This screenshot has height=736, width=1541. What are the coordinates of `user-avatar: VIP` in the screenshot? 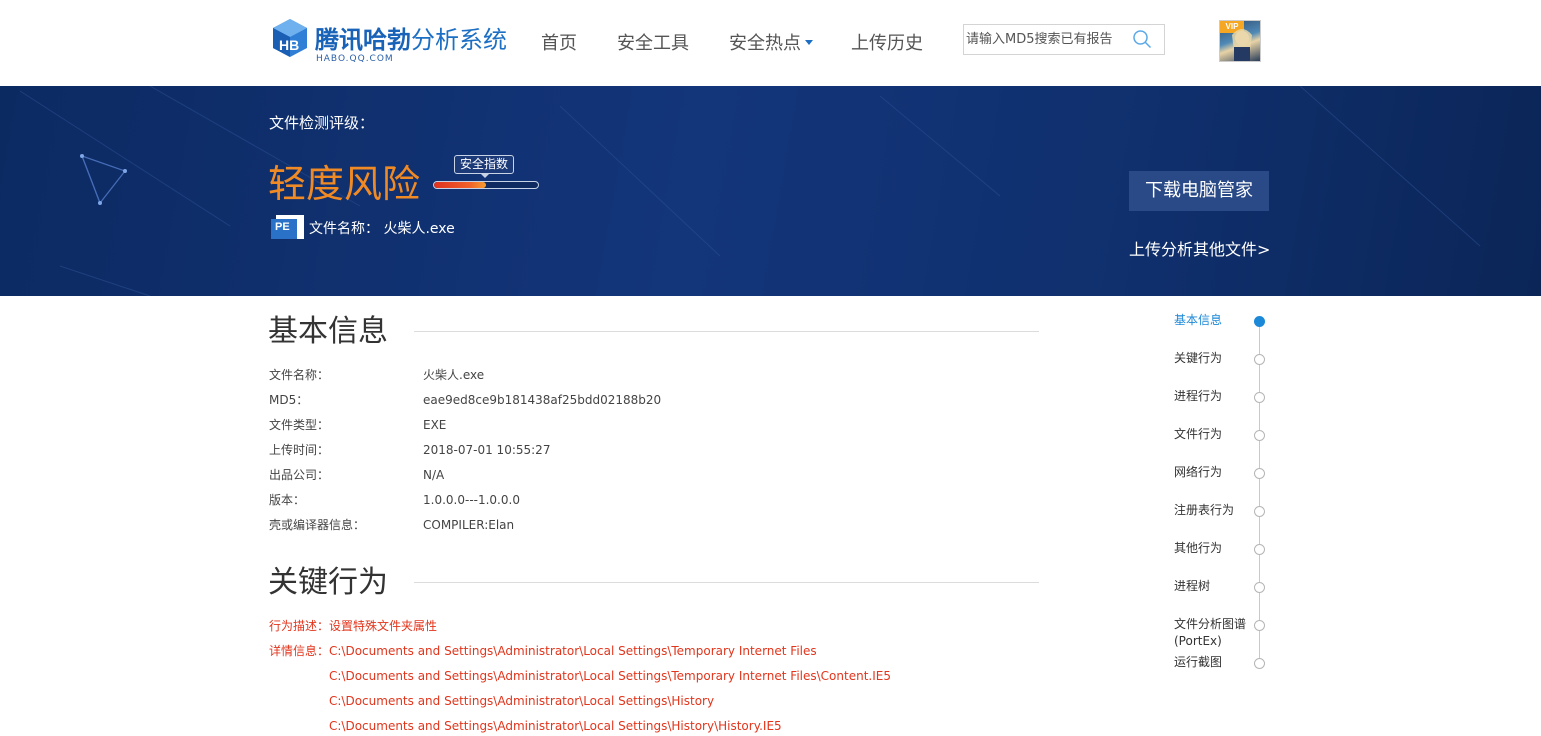 It's located at (1240, 41).